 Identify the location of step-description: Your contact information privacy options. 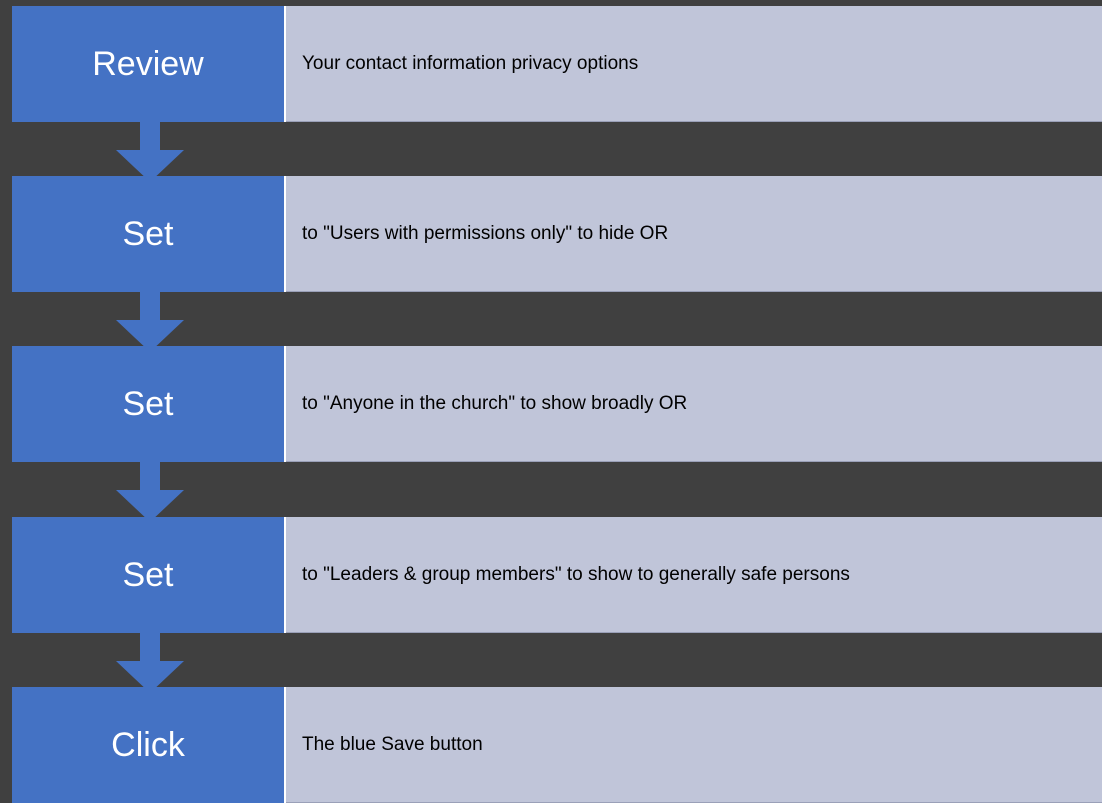
(694, 64).